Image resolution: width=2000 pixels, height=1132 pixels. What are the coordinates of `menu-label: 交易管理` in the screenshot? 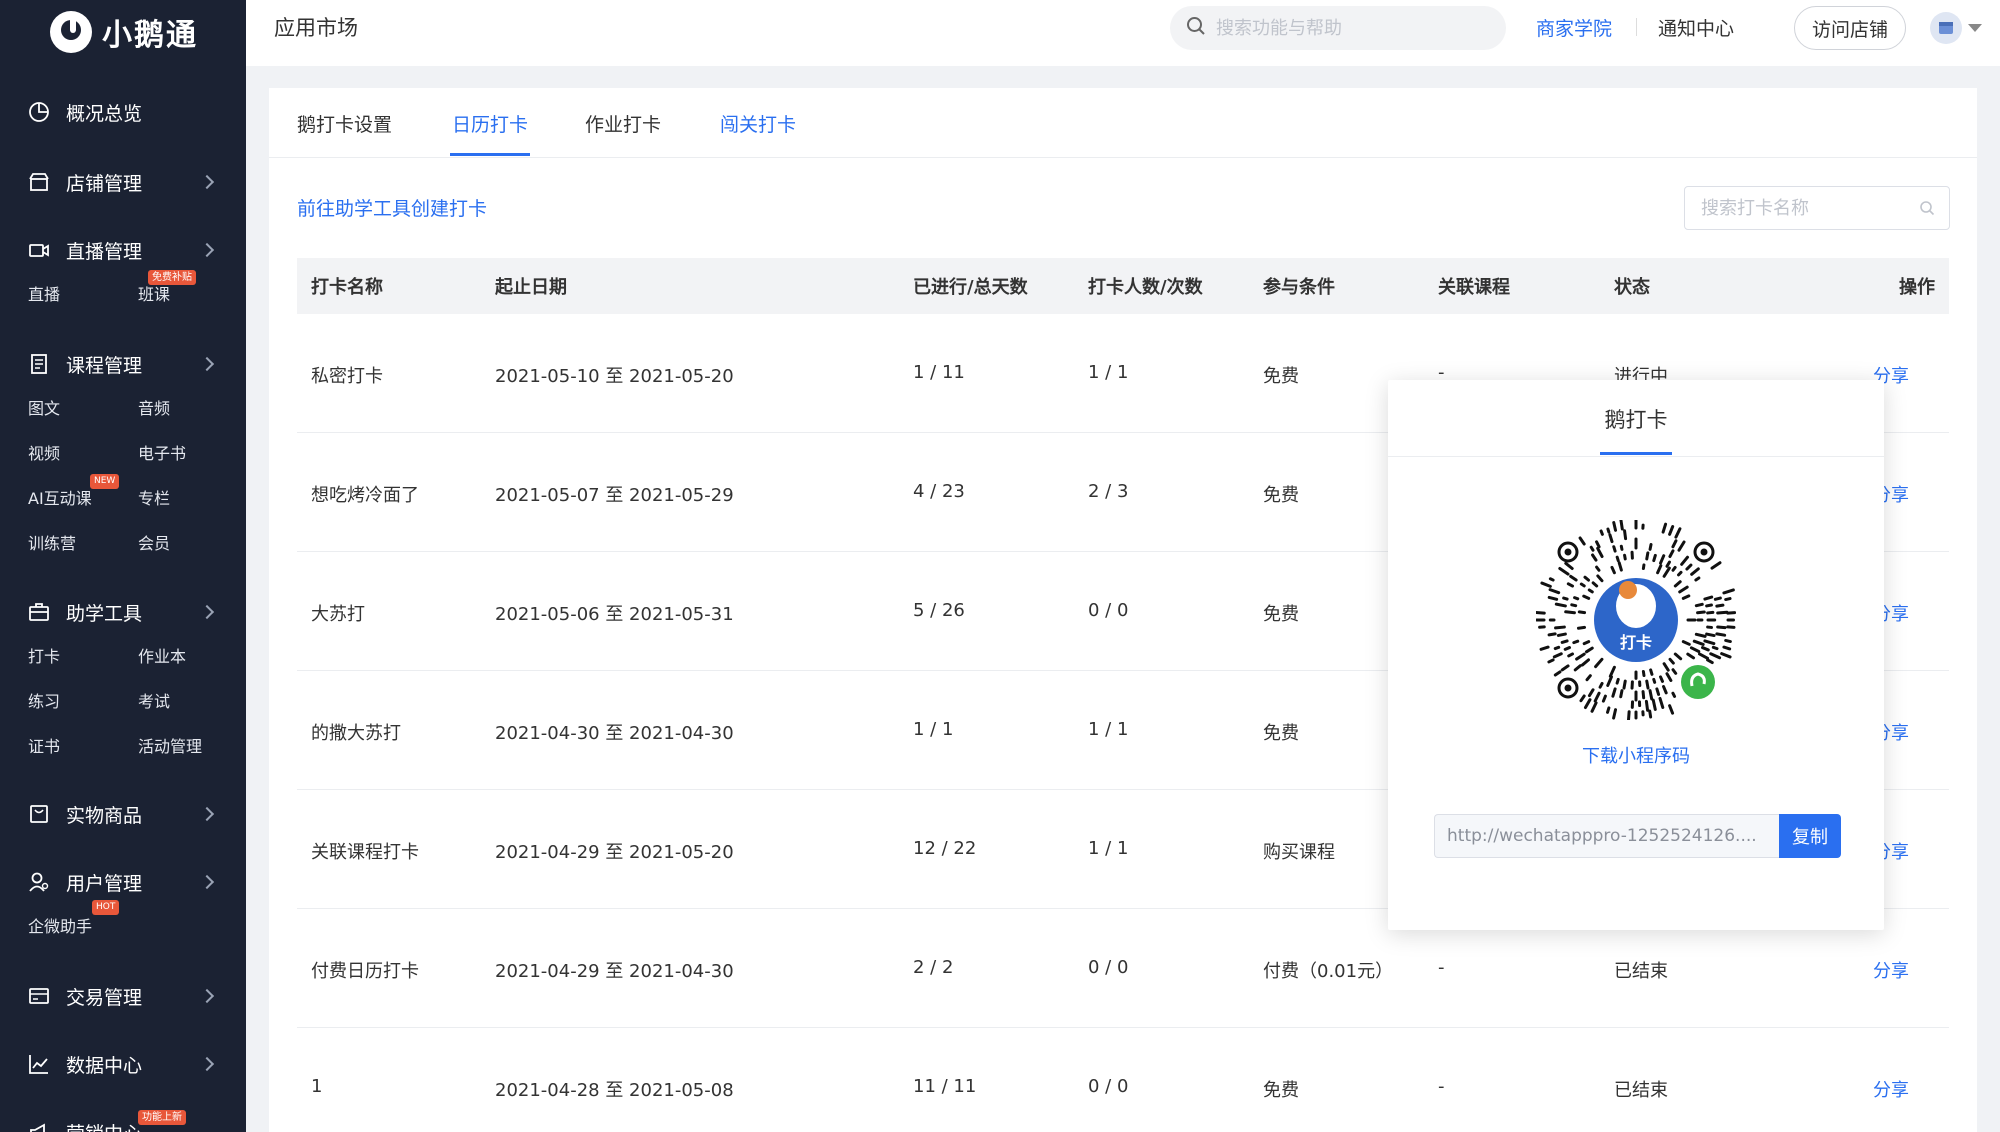 It's located at (104, 997).